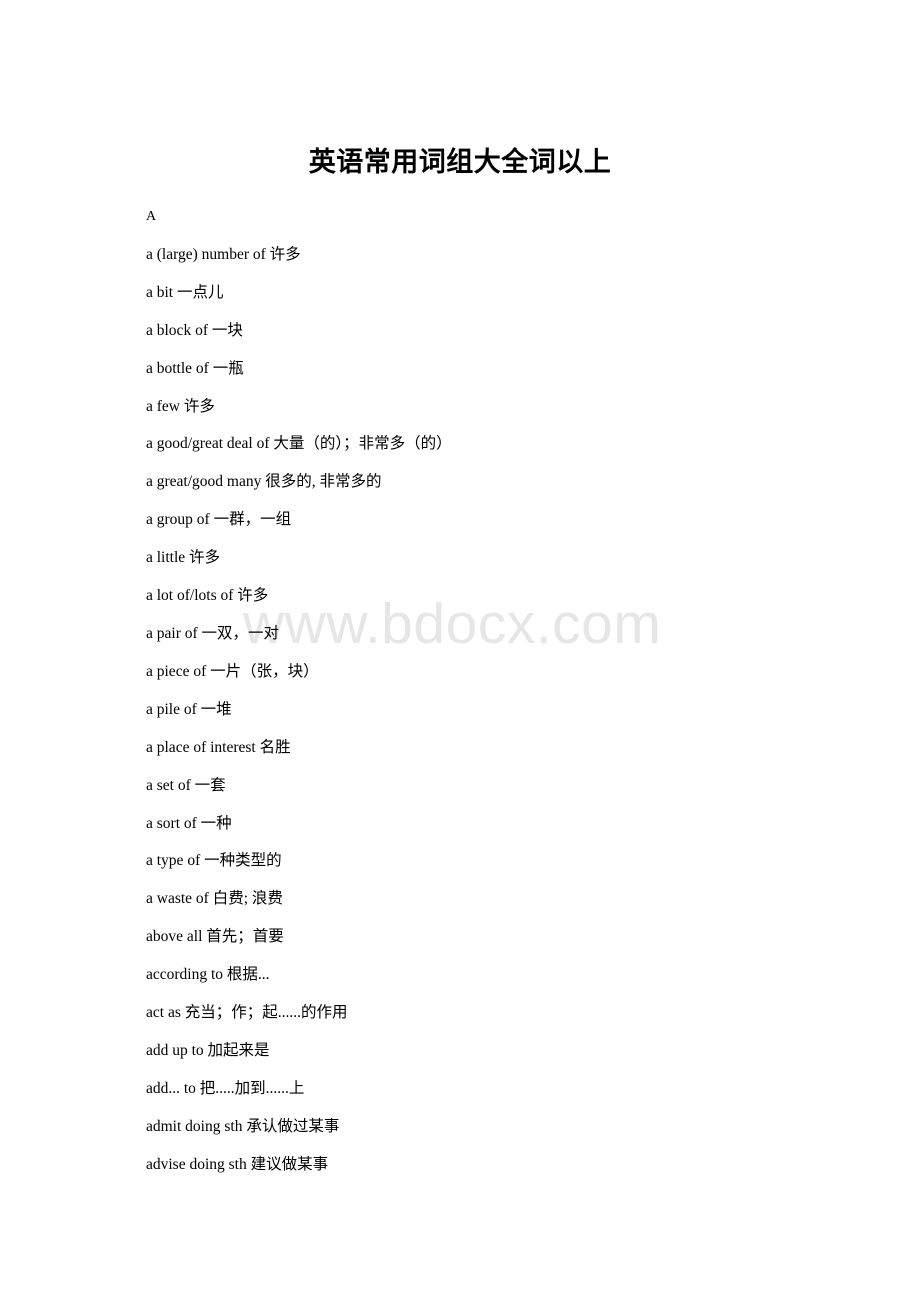 This screenshot has width=920, height=1302. I want to click on list-item: a great/good many 很多的, 非常多的, so click(264, 482).